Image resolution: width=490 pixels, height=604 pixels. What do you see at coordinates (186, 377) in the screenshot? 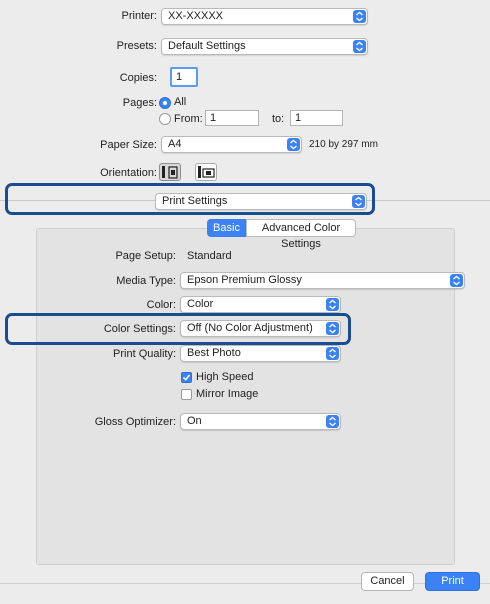
I see `high-speed-checkbox` at bounding box center [186, 377].